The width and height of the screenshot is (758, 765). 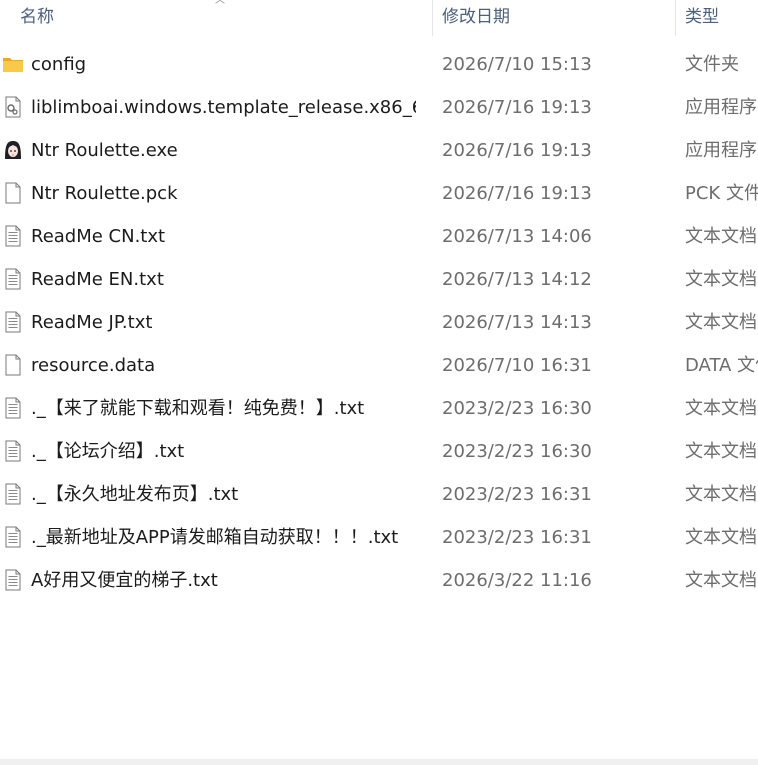 What do you see at coordinates (104, 150) in the screenshot?
I see `file-name: Ntr Roulette.exe` at bounding box center [104, 150].